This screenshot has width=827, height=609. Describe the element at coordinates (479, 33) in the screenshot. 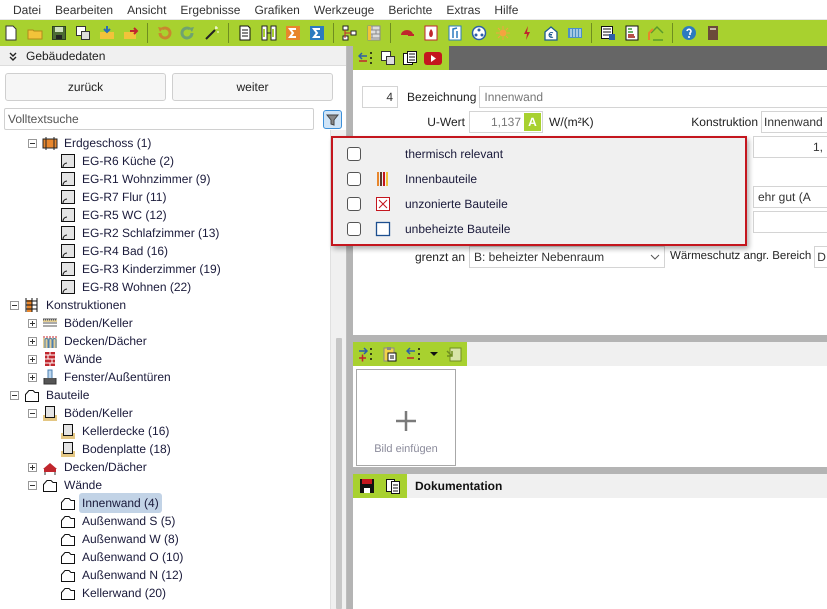

I see `fan-icon` at that location.